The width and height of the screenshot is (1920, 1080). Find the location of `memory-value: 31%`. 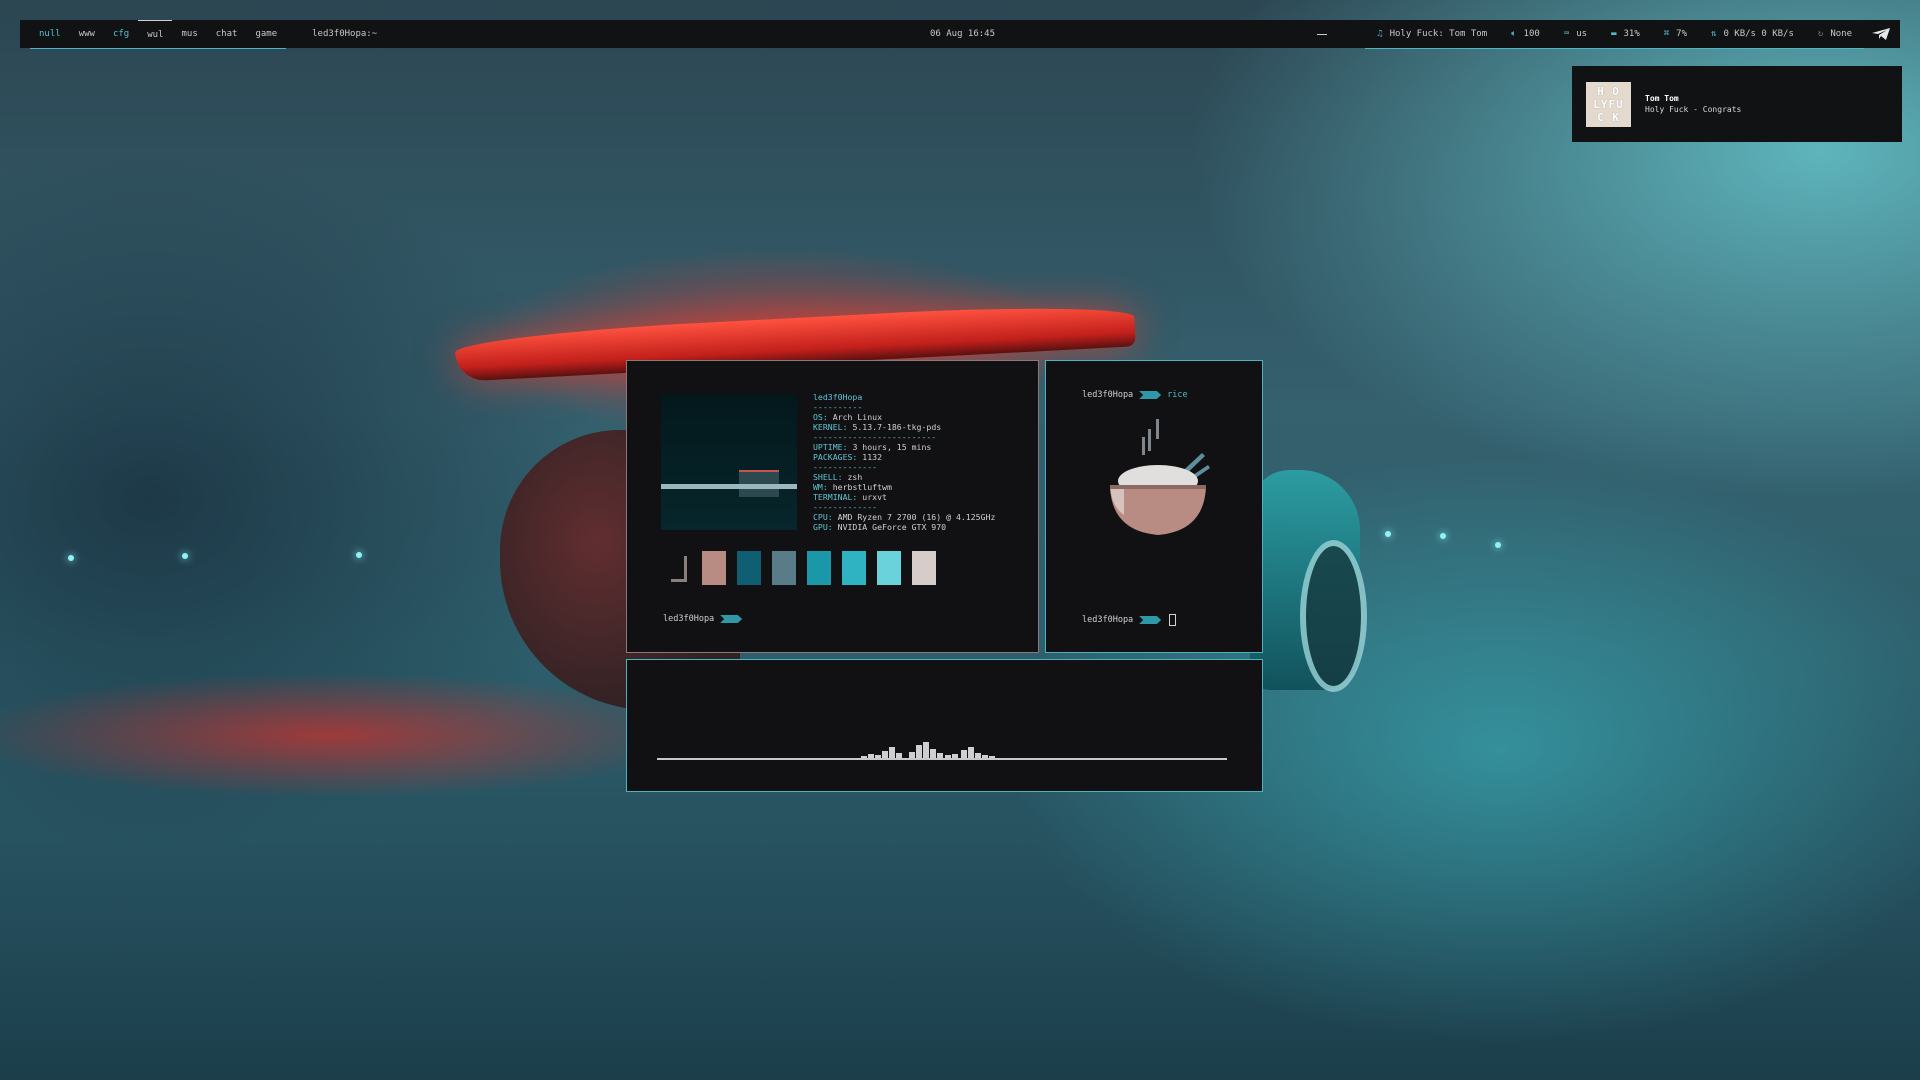

memory-value: 31% is located at coordinates (1631, 33).